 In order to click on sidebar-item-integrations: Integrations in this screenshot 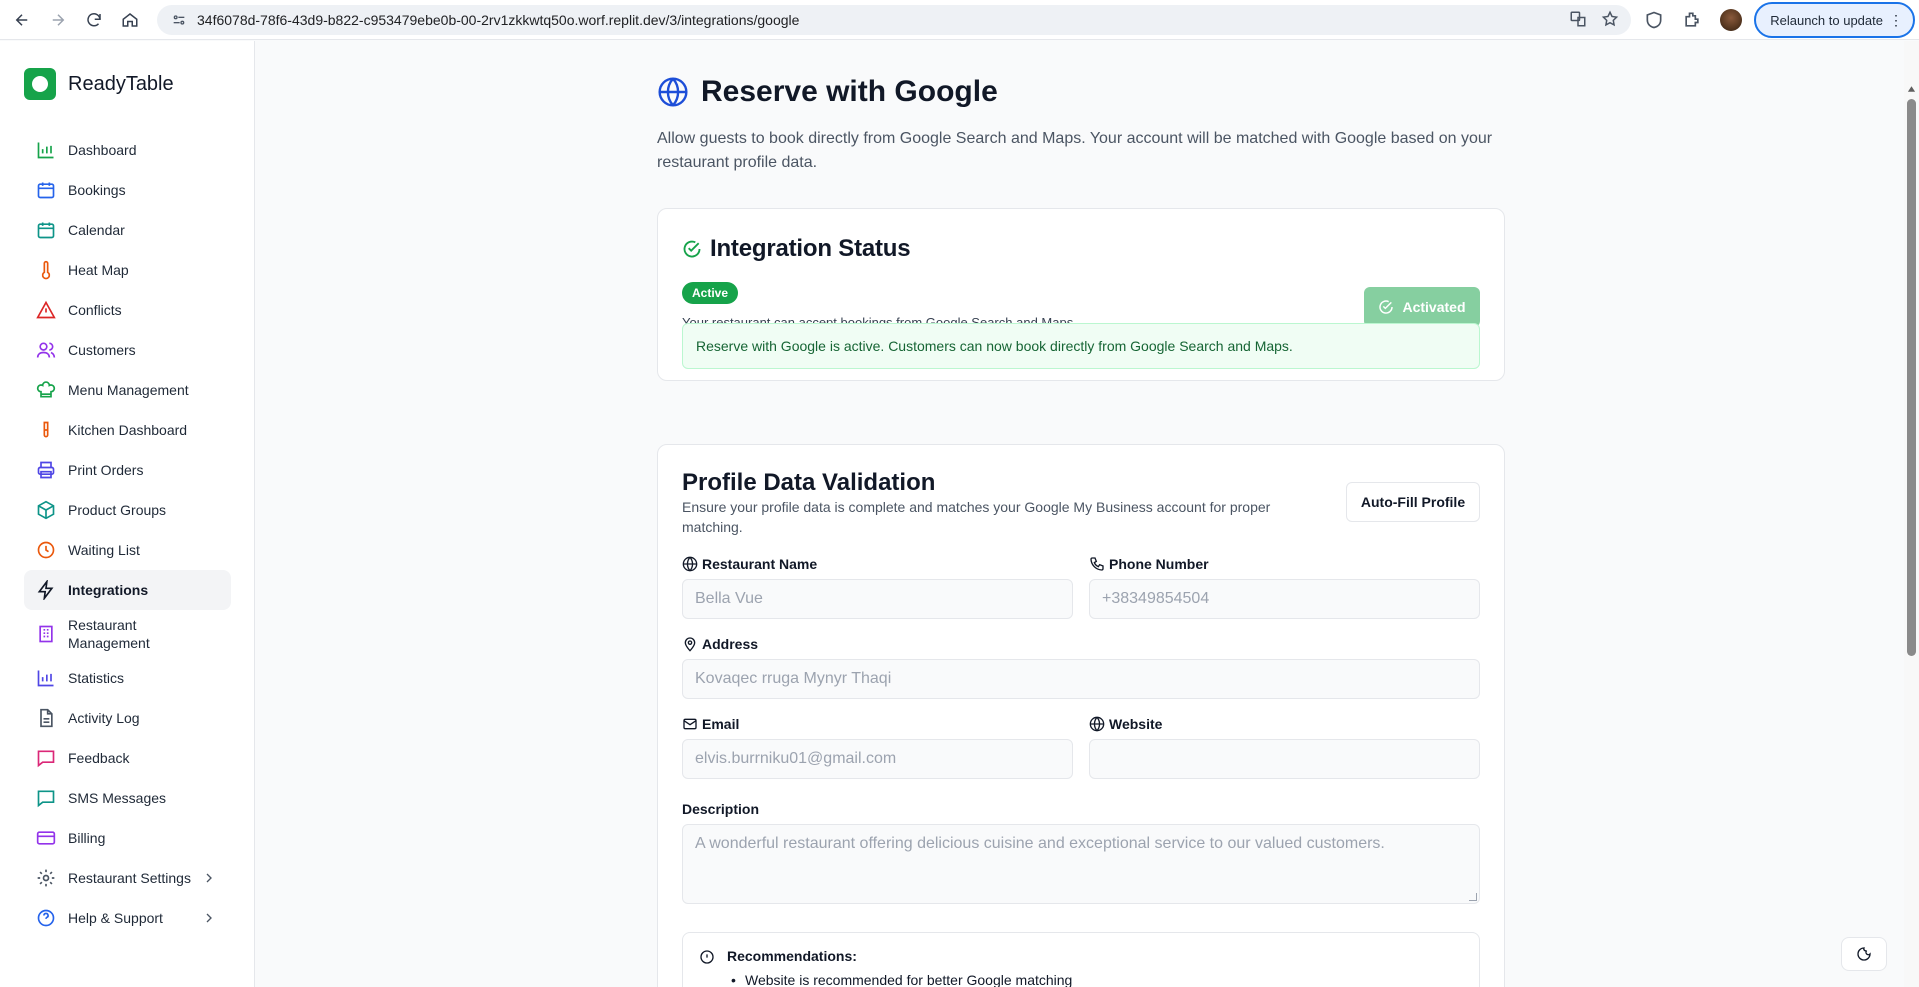, I will do `click(127, 590)`.